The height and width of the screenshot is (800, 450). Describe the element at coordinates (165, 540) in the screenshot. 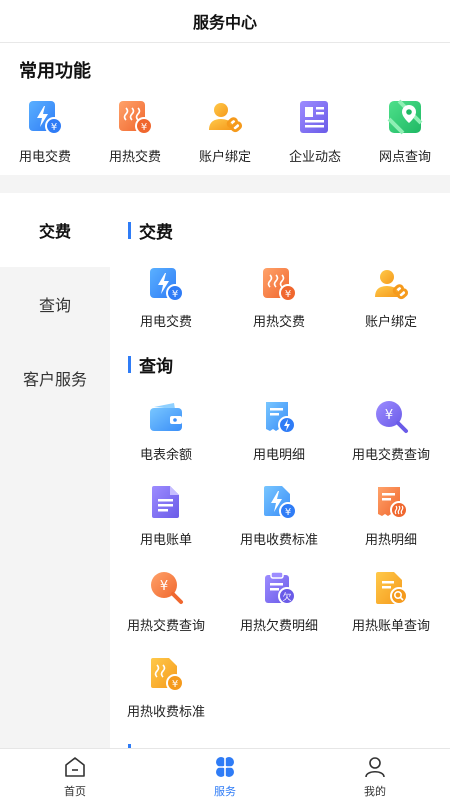

I see `grid-item-label: 用电账单` at that location.